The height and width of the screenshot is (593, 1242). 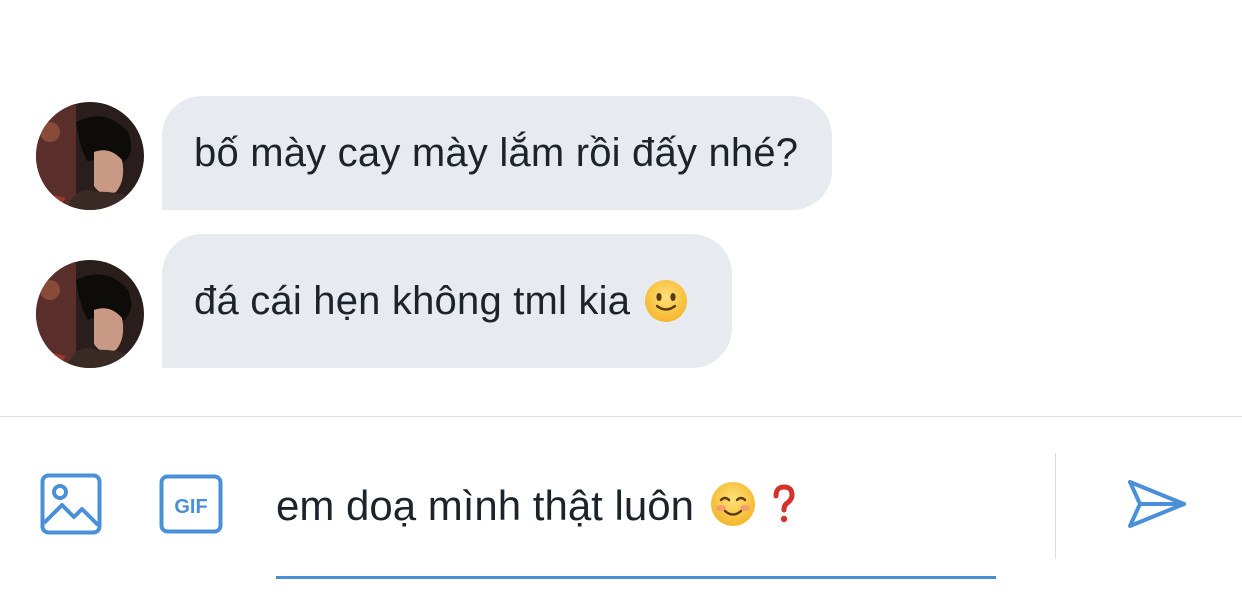 What do you see at coordinates (666, 301) in the screenshot?
I see `slightly-smiling-face-icon` at bounding box center [666, 301].